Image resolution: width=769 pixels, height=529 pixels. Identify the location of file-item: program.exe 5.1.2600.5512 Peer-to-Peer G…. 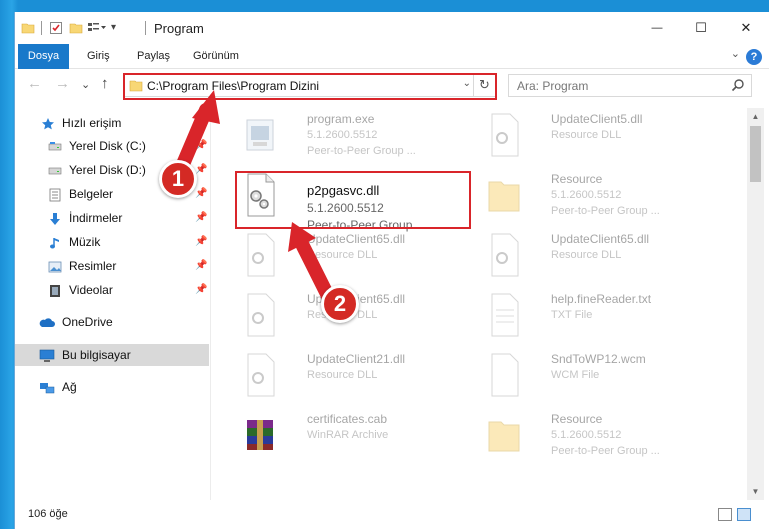
(353, 138).